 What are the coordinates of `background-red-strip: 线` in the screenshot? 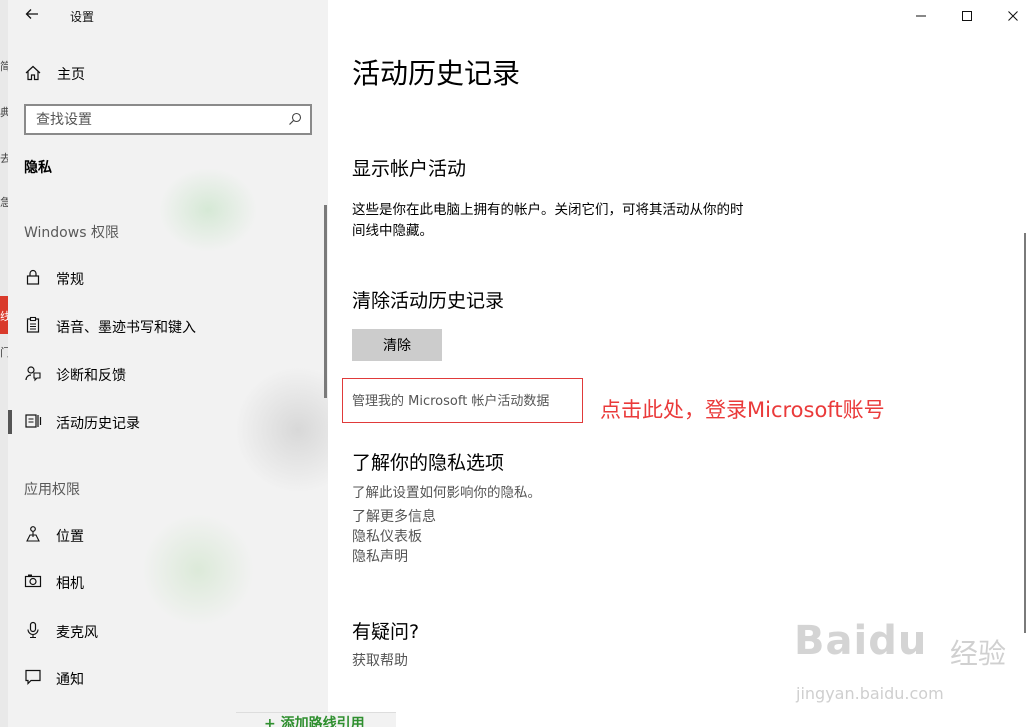 It's located at (5, 315).